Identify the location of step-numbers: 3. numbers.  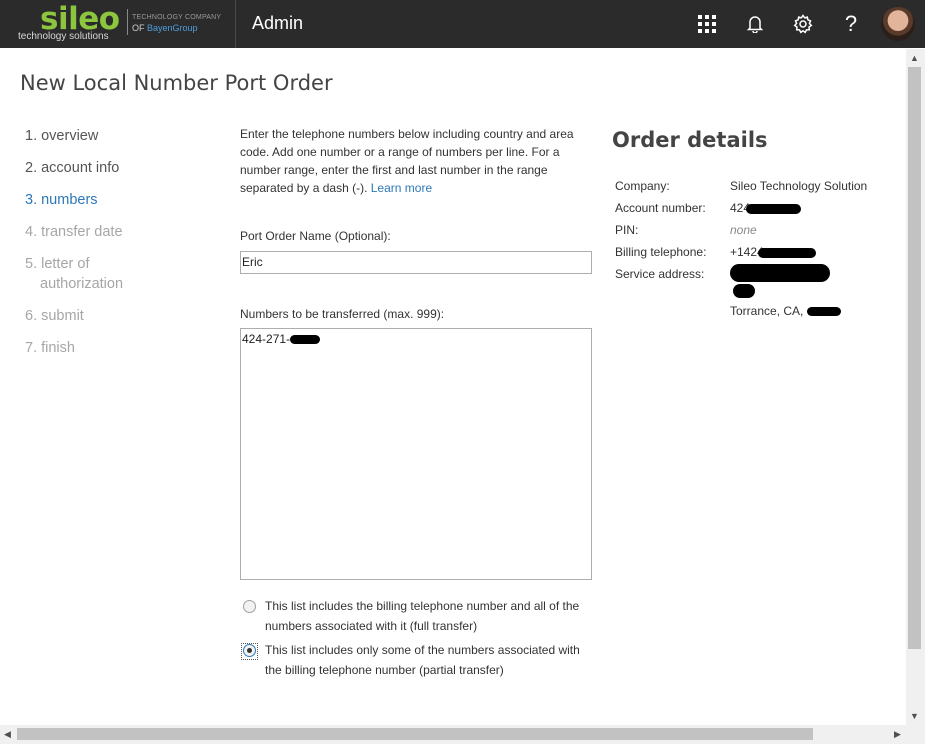
(100, 200).